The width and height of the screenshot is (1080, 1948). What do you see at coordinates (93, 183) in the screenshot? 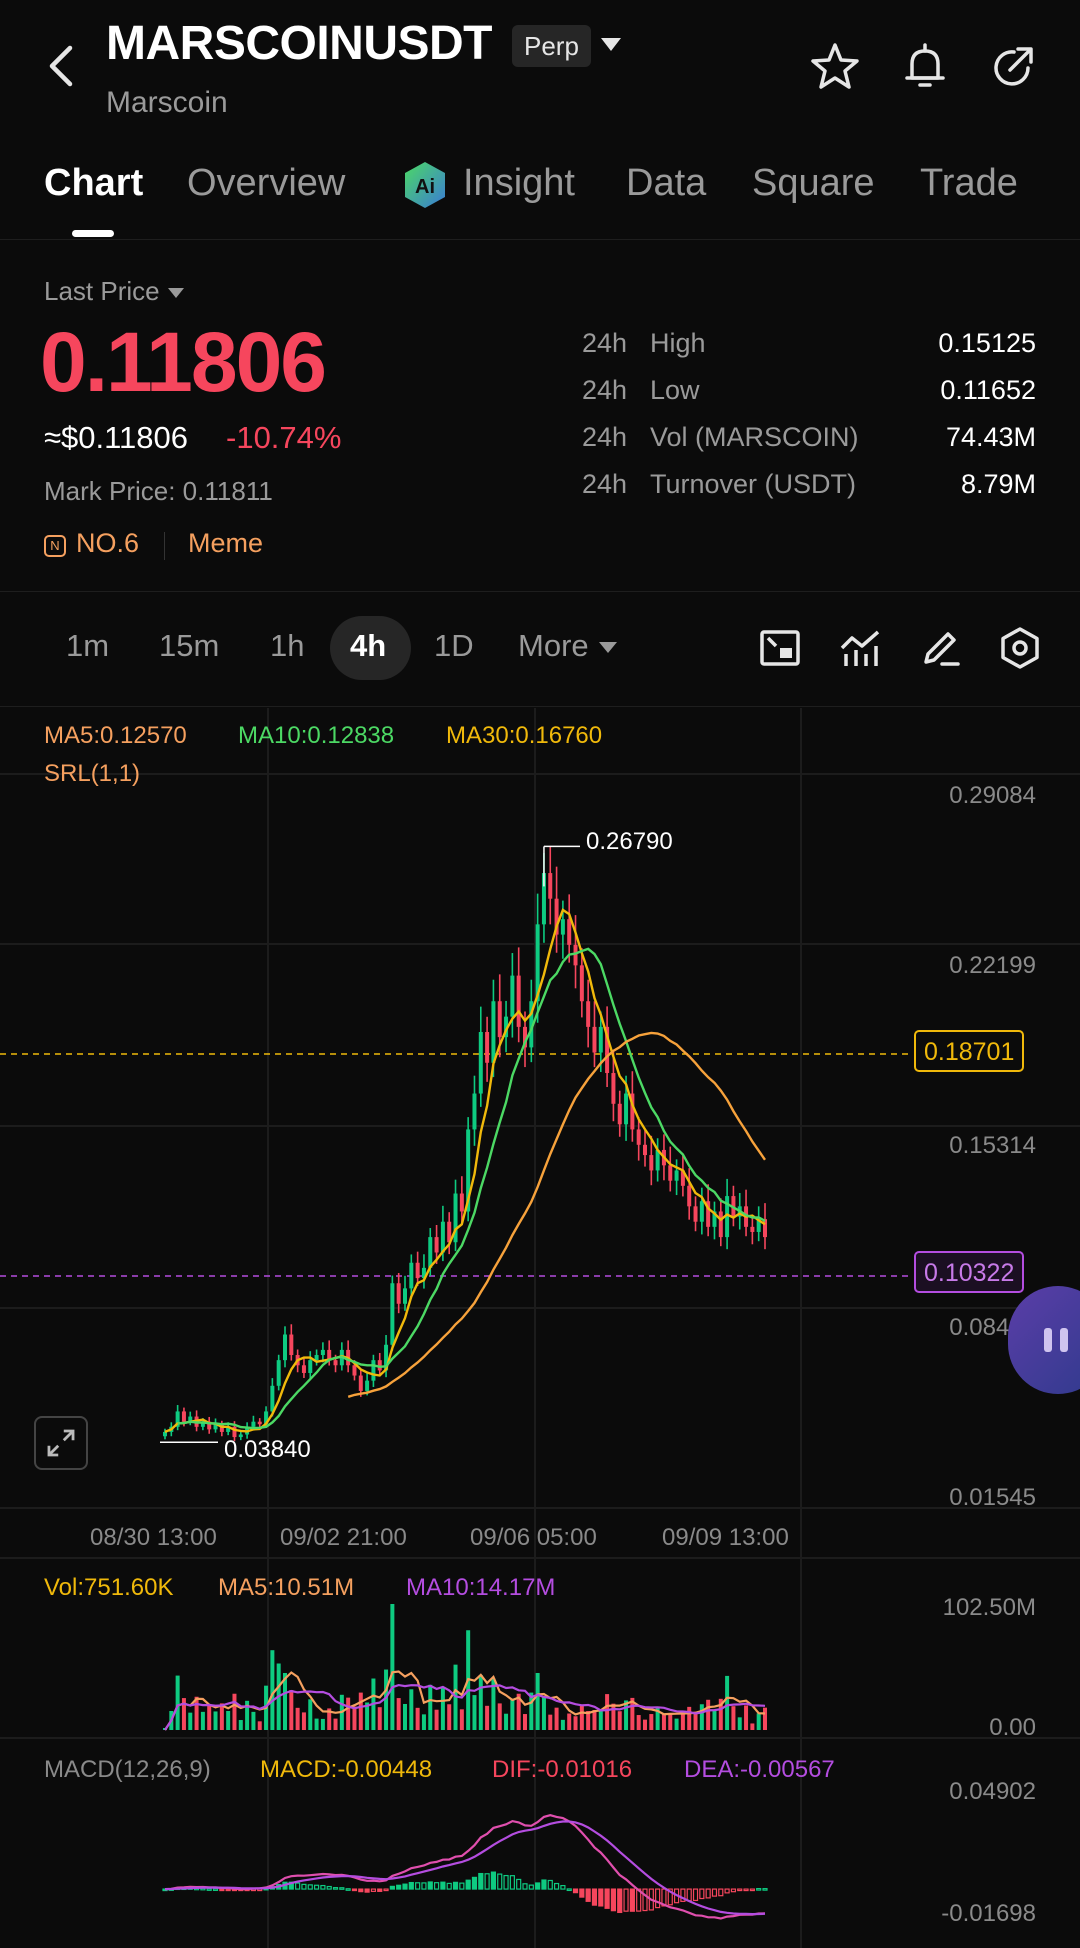
I see `tab-chart: Chart` at bounding box center [93, 183].